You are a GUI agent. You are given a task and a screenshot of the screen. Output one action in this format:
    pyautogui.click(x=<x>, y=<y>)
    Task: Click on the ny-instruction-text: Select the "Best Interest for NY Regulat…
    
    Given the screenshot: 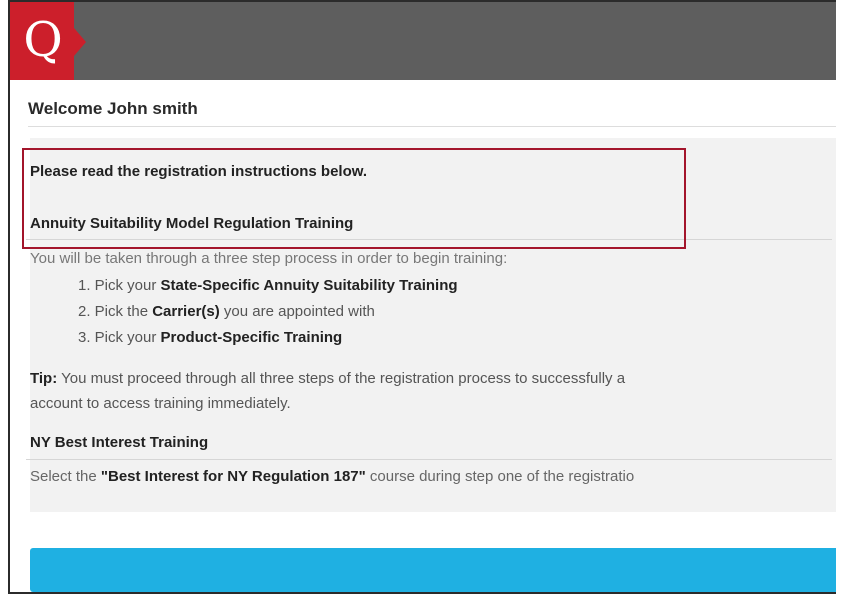 What is the action you would take?
    pyautogui.click(x=332, y=476)
    